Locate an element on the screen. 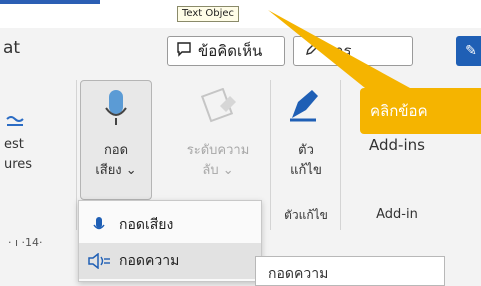 Image resolution: width=481 pixels, height=286 pixels. editing-button-label: การ is located at coordinates (339, 51).